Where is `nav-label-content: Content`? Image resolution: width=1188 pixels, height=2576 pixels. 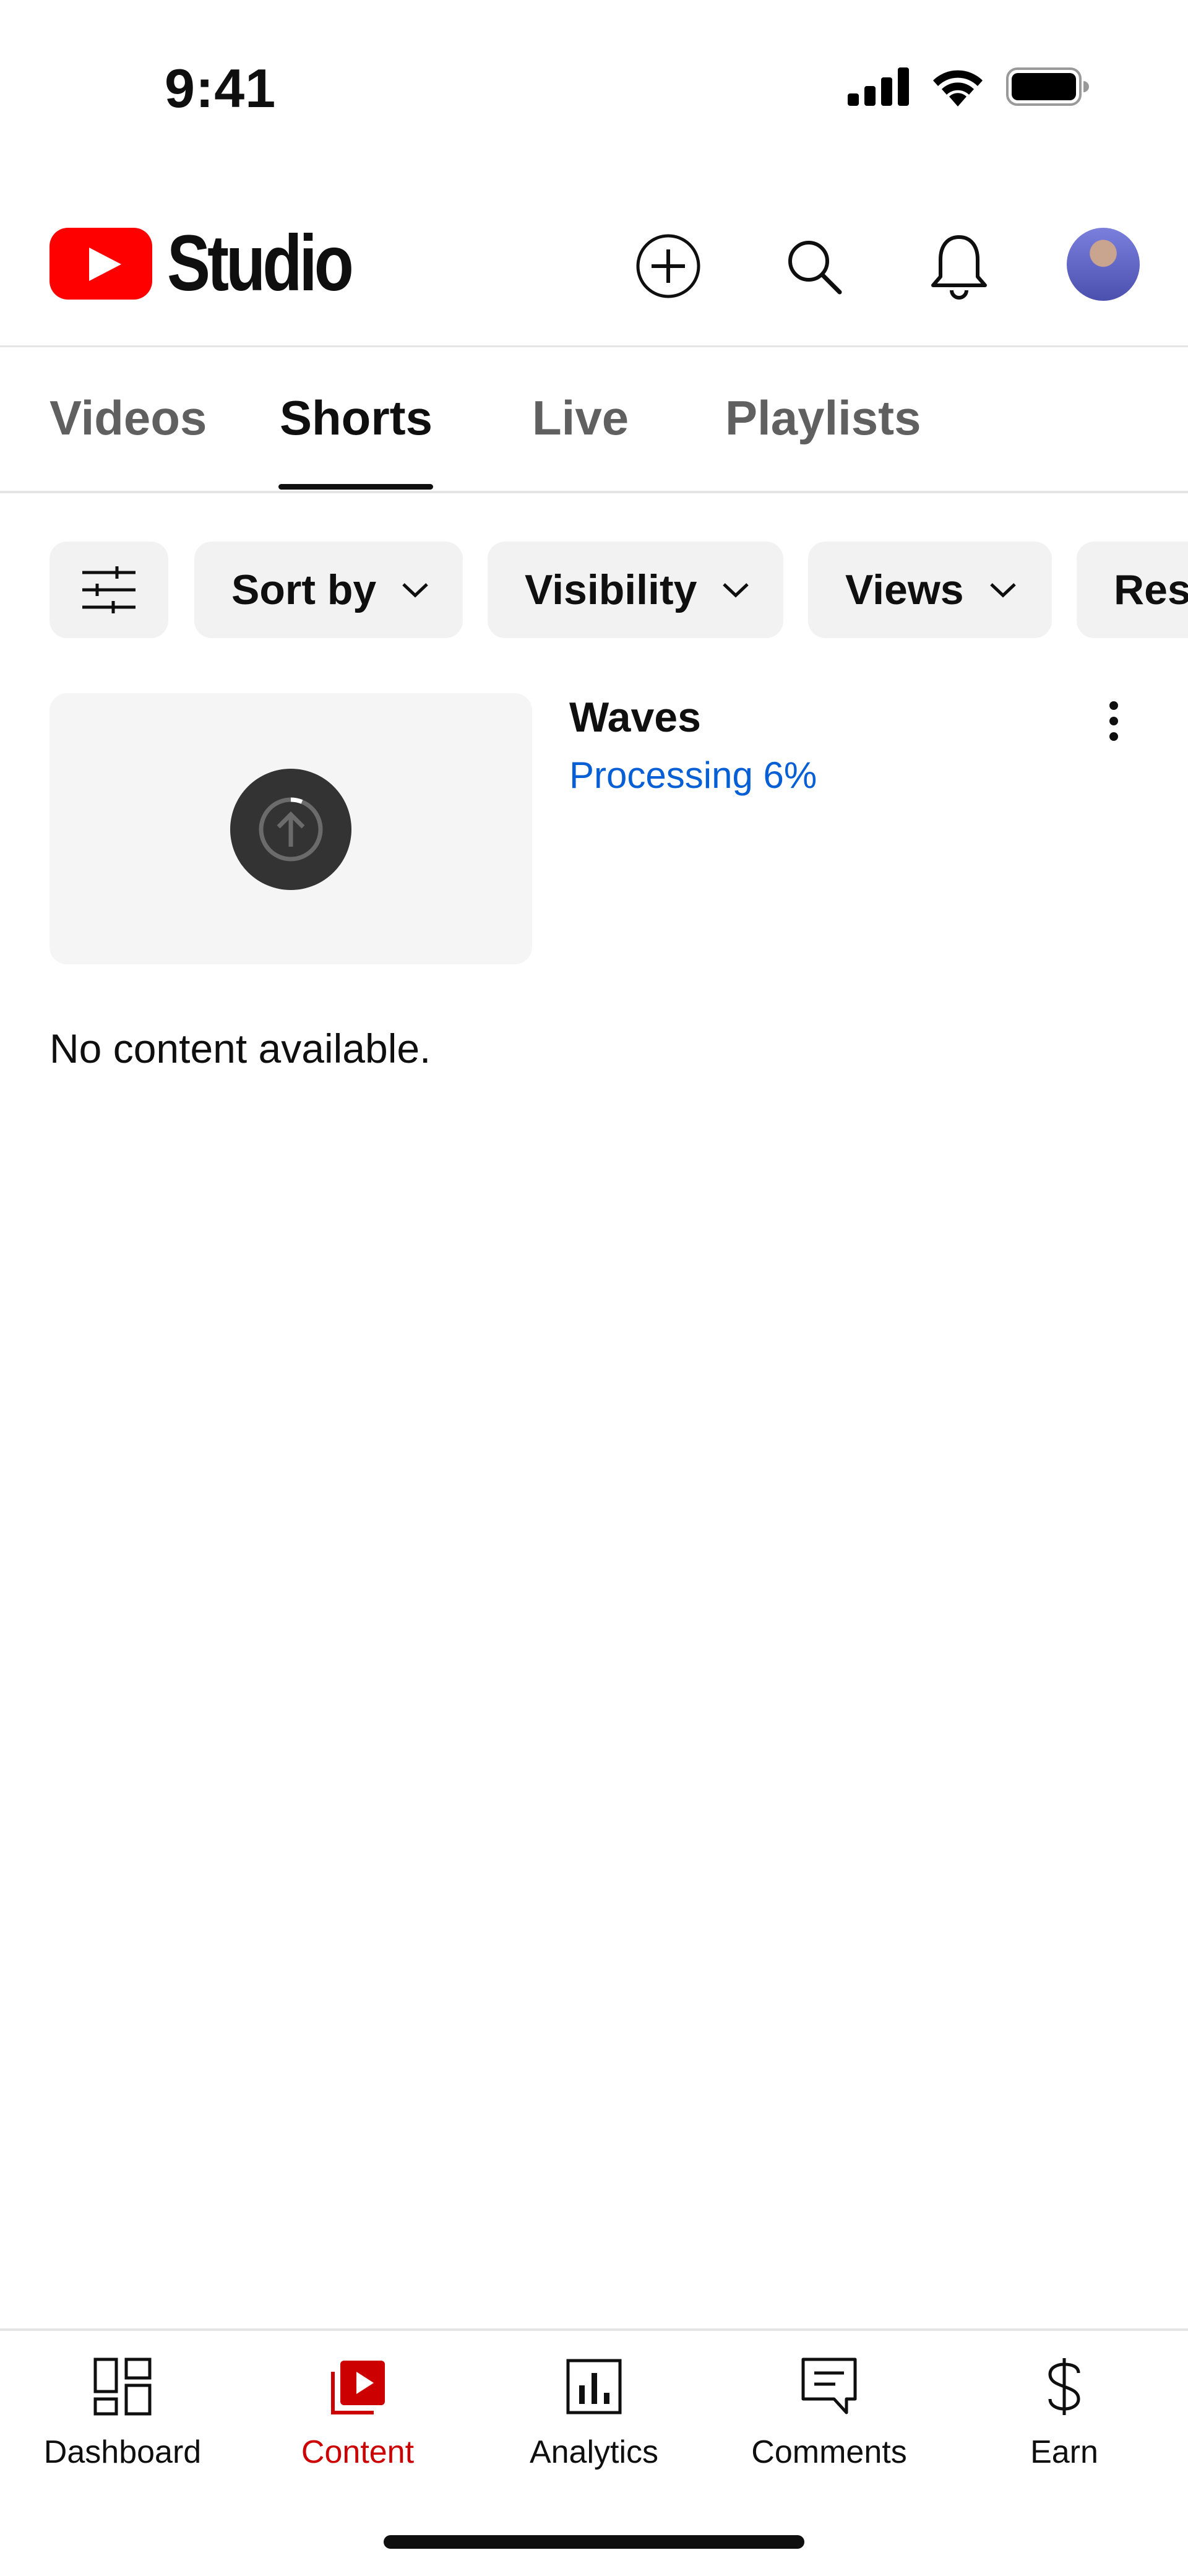 nav-label-content: Content is located at coordinates (358, 2452).